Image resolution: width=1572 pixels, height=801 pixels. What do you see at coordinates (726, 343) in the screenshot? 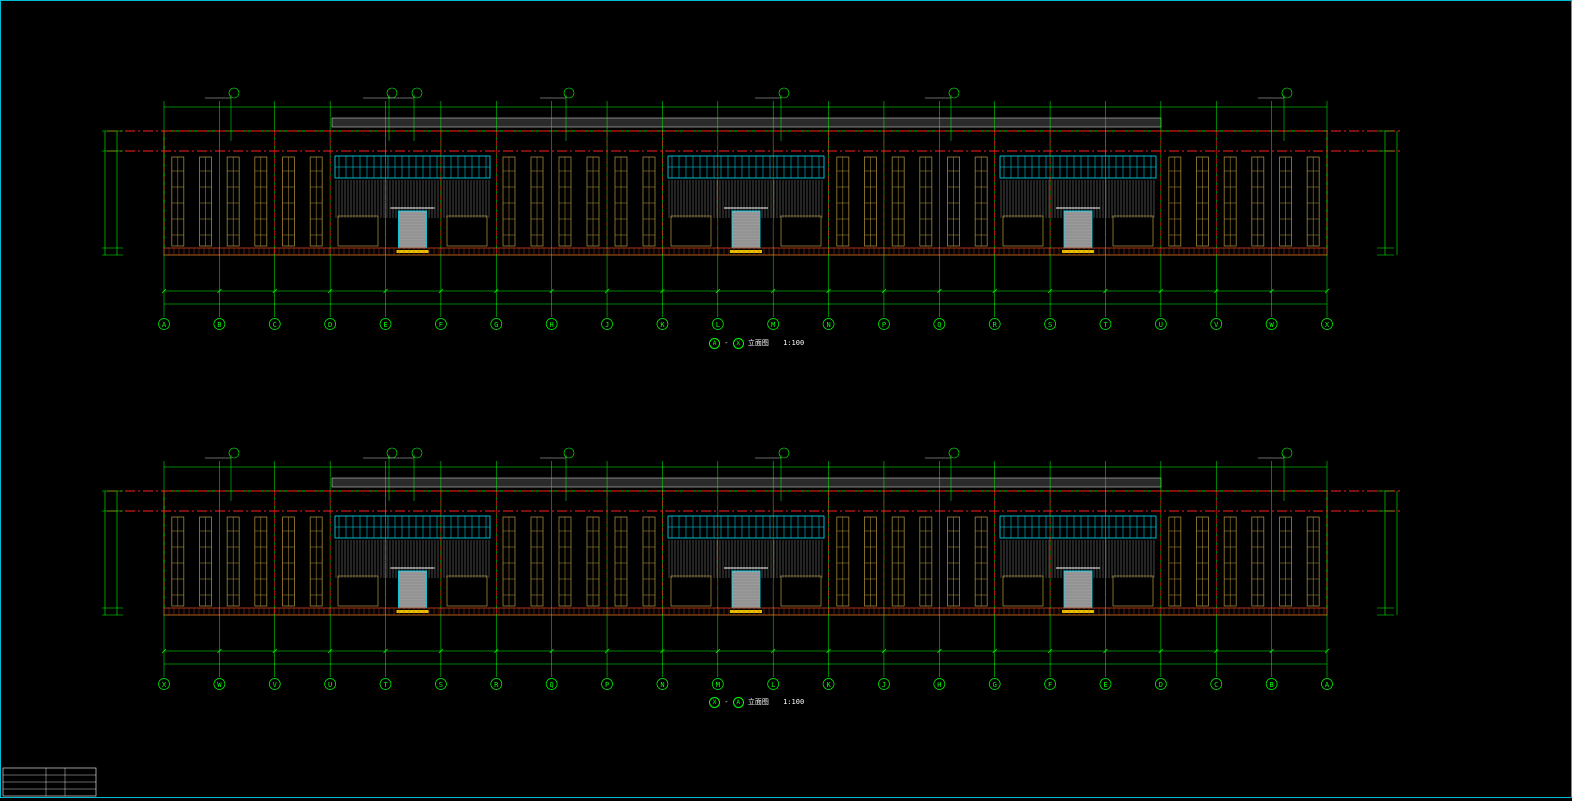
I see `caption-1-dash: -` at bounding box center [726, 343].